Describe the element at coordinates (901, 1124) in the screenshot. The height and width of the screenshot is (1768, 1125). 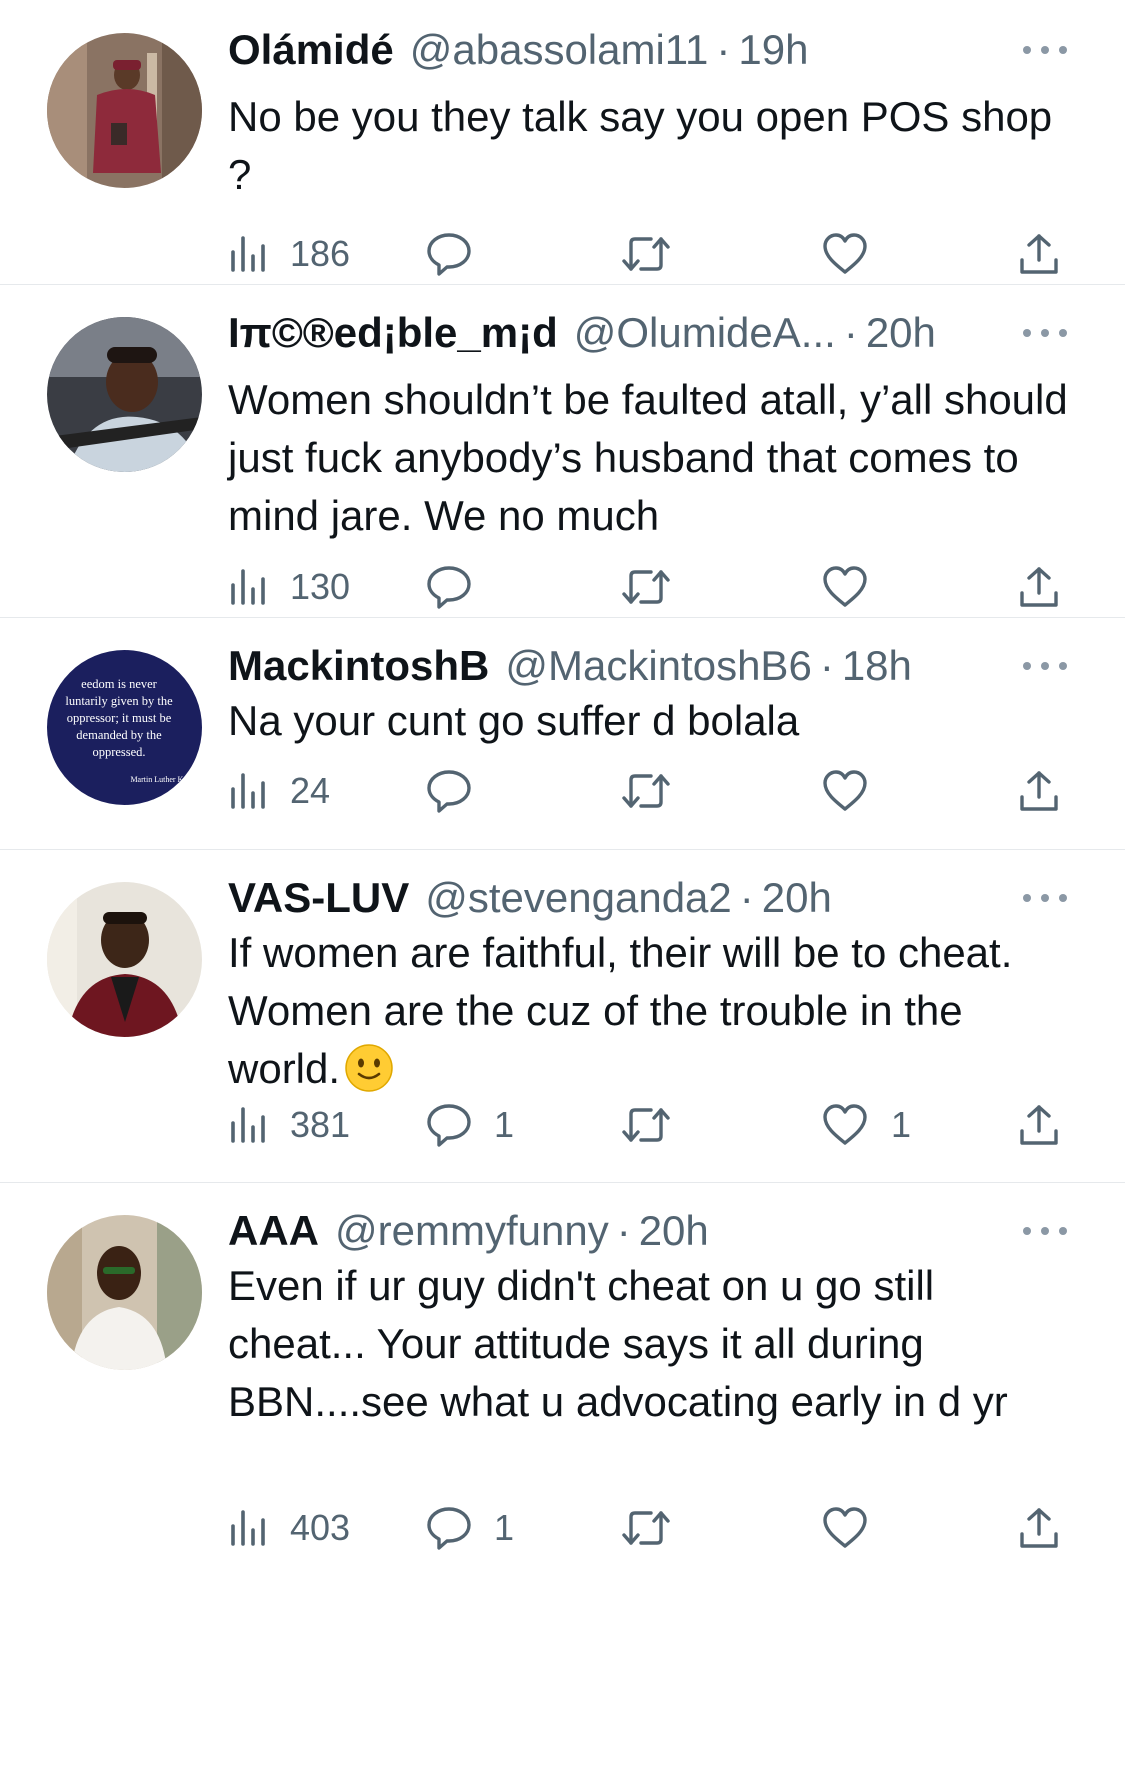
I see `like-count: 1` at that location.